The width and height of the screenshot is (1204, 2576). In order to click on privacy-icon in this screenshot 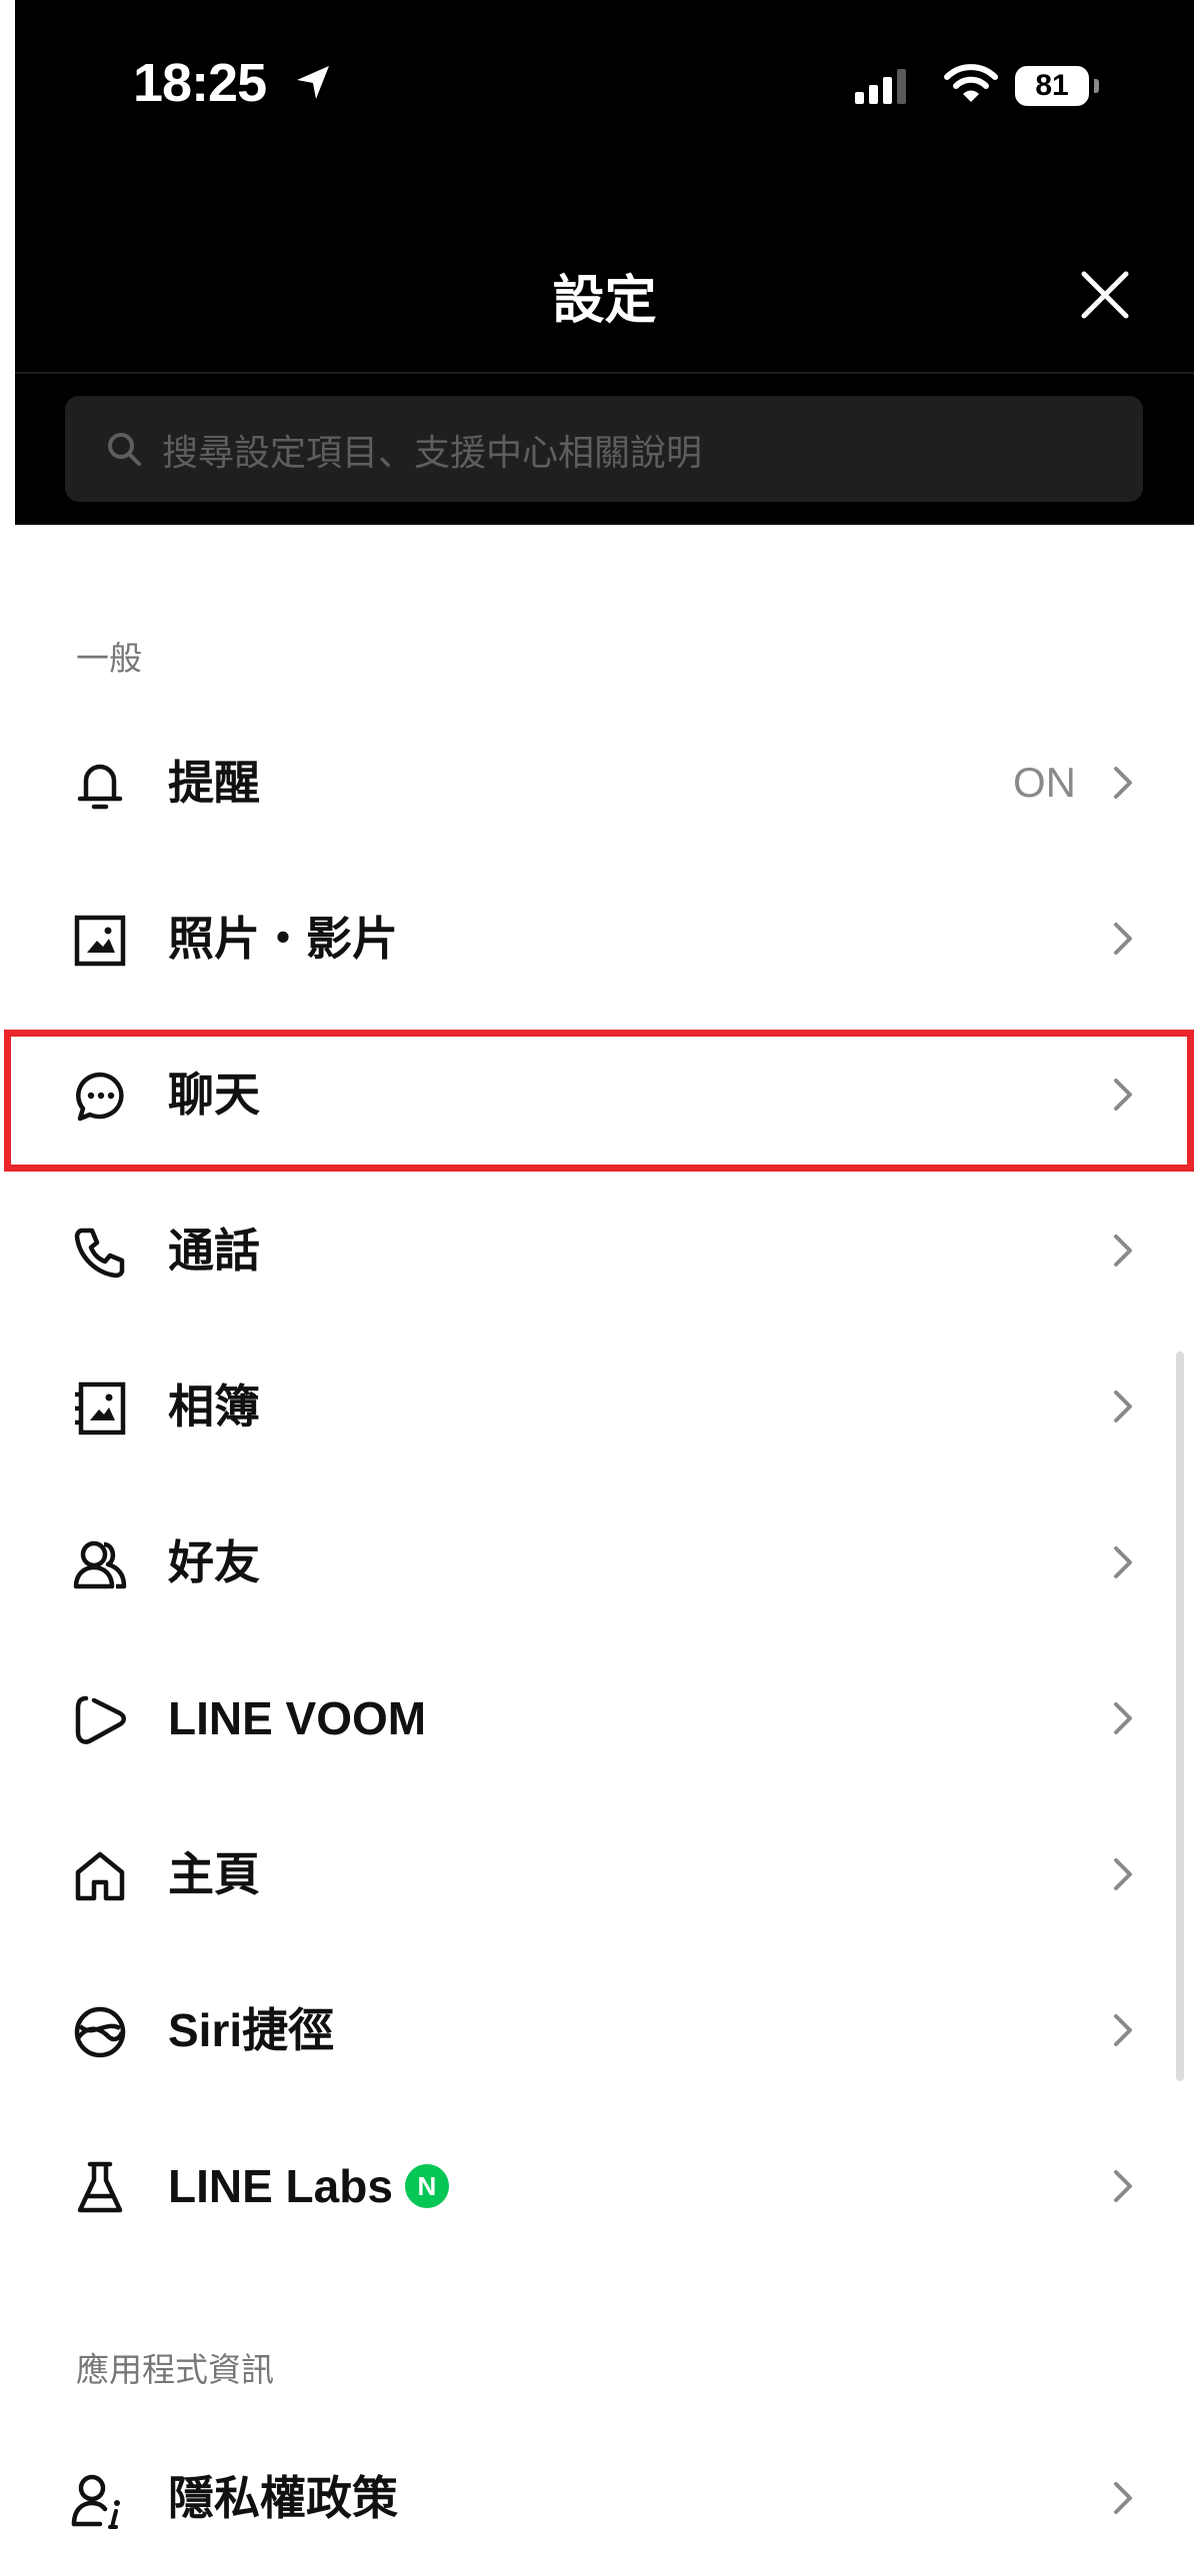, I will do `click(95, 2501)`.